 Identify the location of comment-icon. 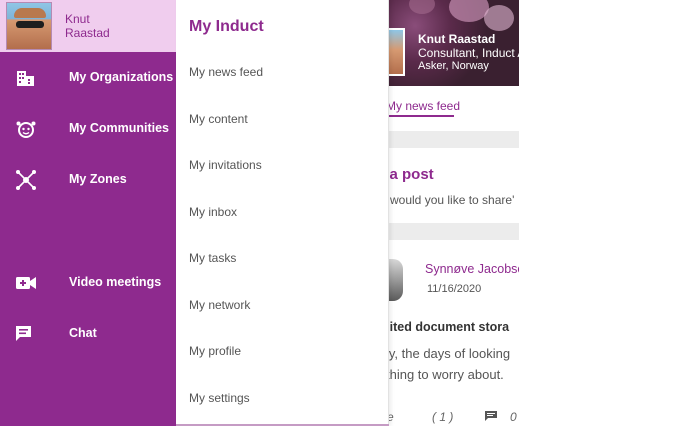
(491, 416).